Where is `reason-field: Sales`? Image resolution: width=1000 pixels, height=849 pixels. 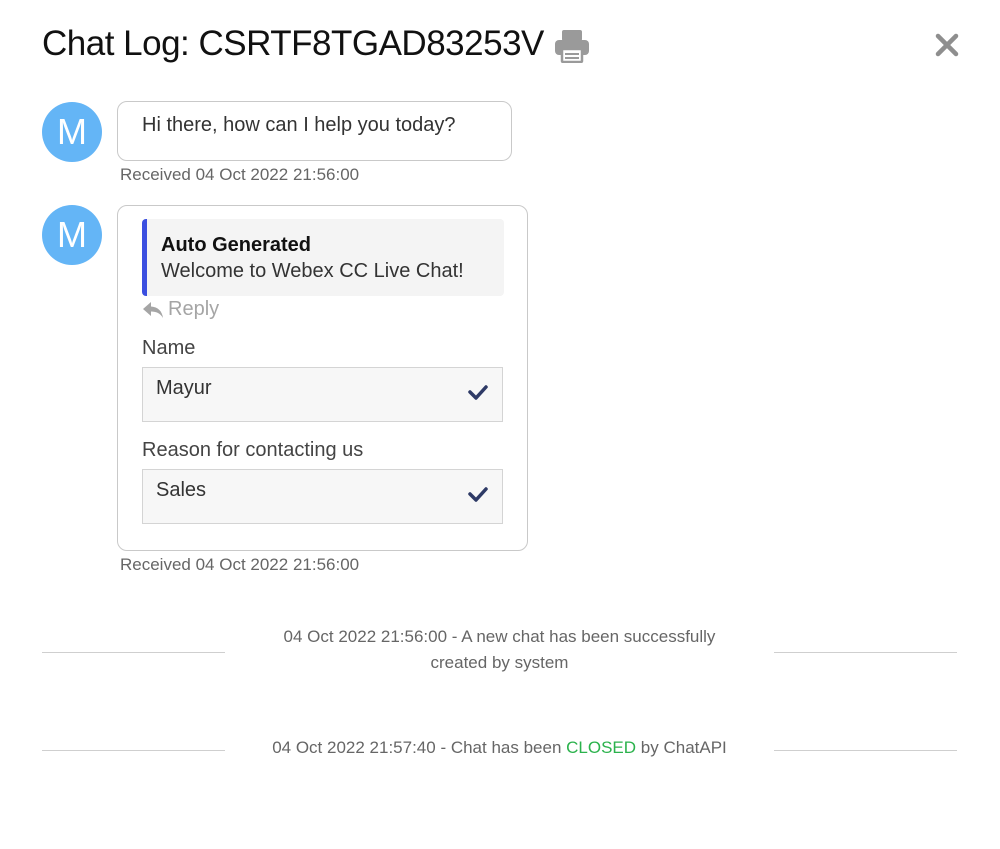 reason-field: Sales is located at coordinates (322, 496).